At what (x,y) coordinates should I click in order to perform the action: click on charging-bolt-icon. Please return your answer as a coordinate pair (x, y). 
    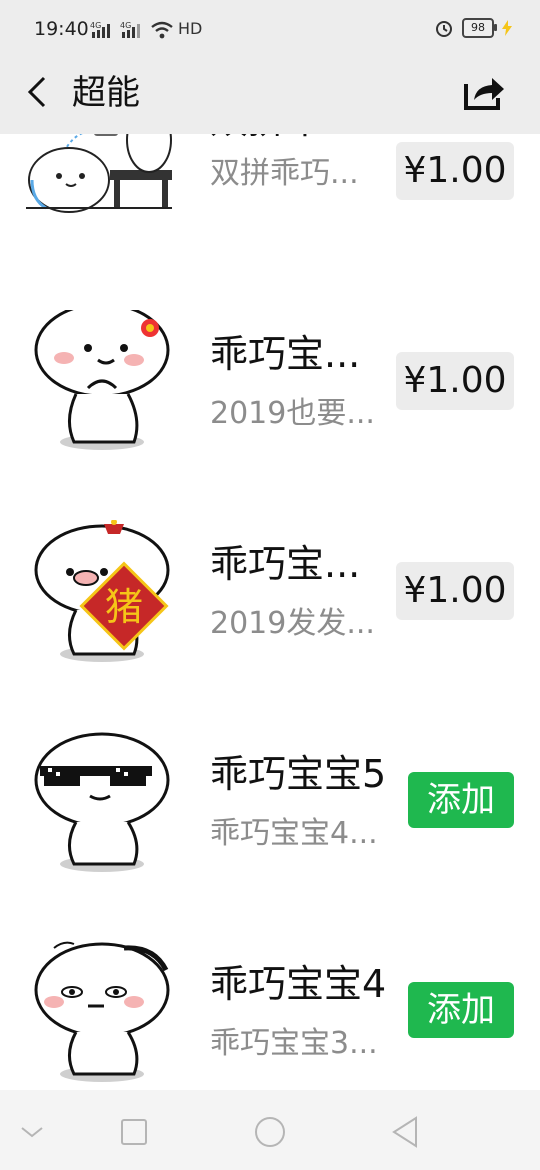
    Looking at the image, I should click on (507, 28).